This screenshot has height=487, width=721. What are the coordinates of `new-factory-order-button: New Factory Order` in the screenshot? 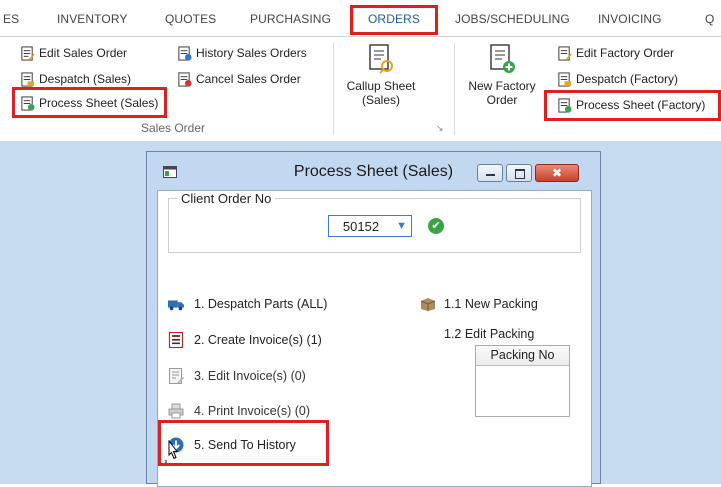 It's located at (502, 75).